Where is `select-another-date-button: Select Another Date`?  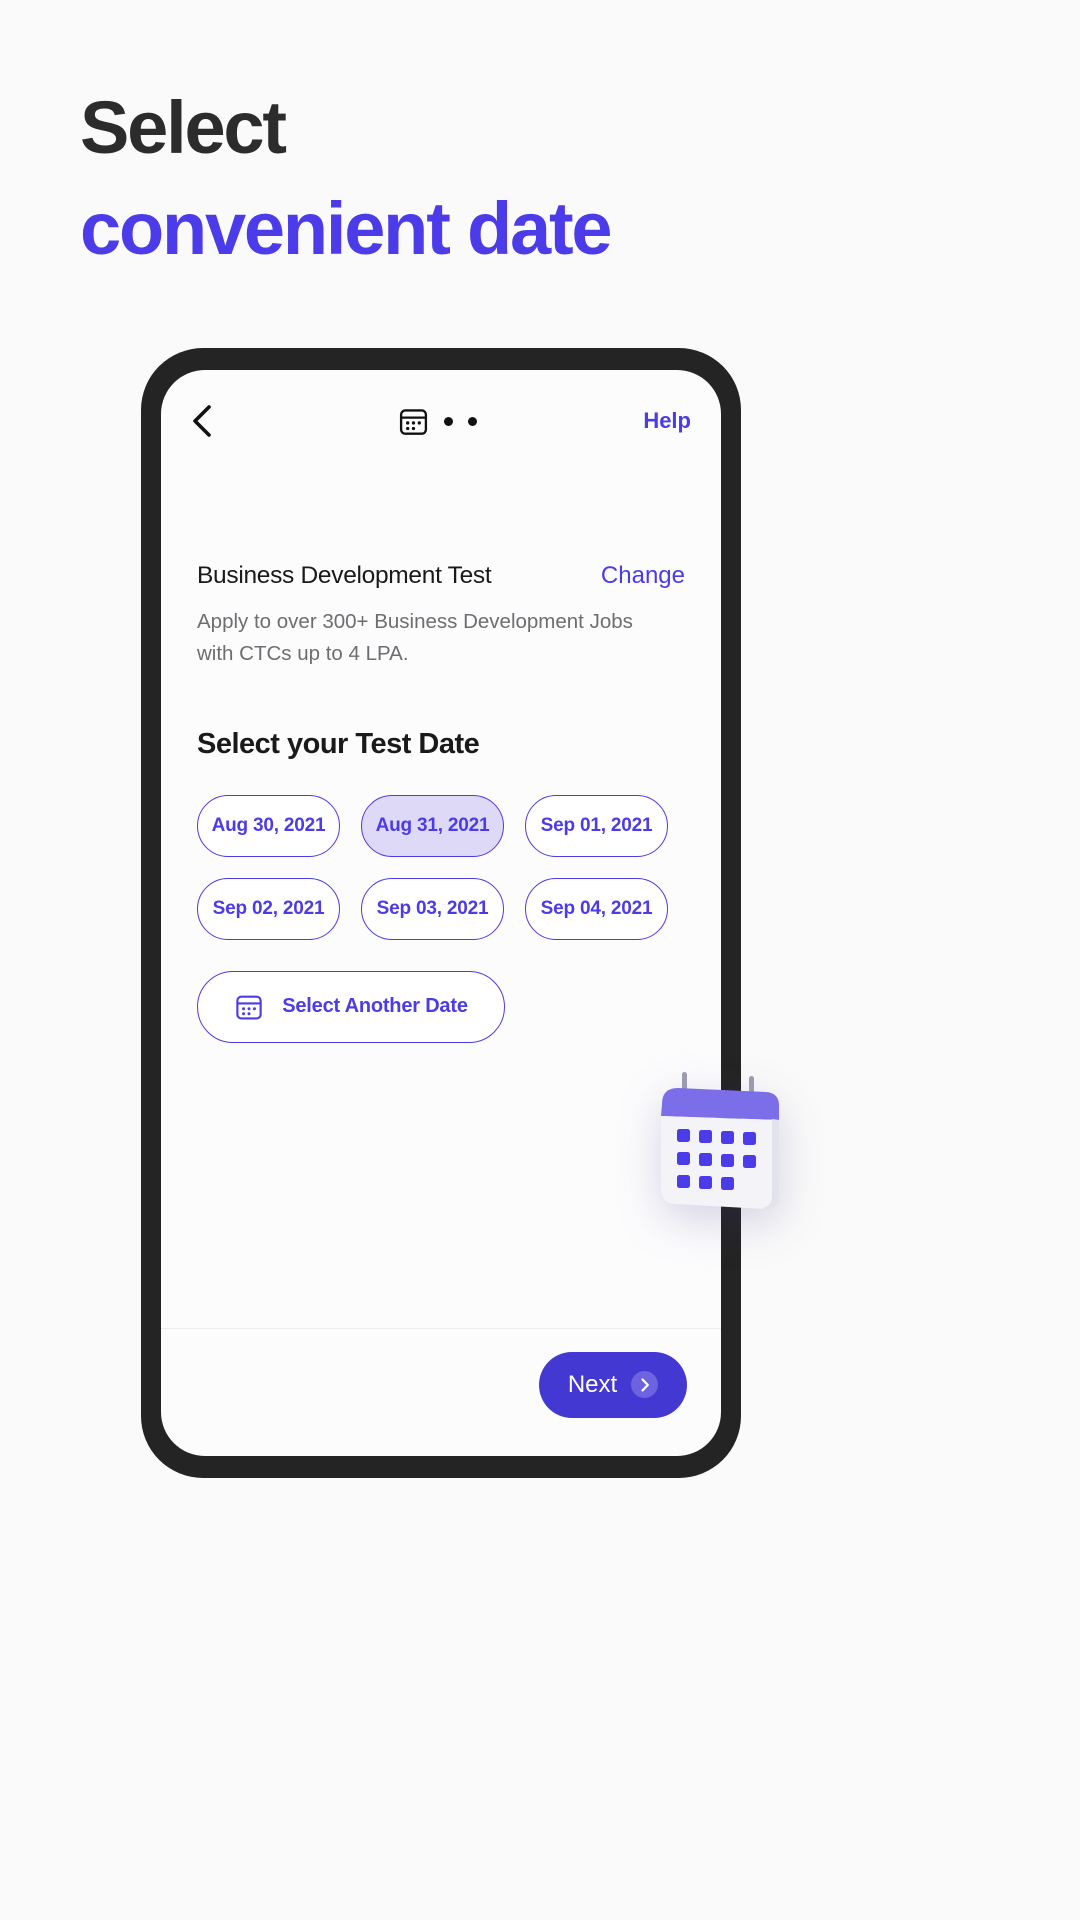 select-another-date-button: Select Another Date is located at coordinates (351, 1006).